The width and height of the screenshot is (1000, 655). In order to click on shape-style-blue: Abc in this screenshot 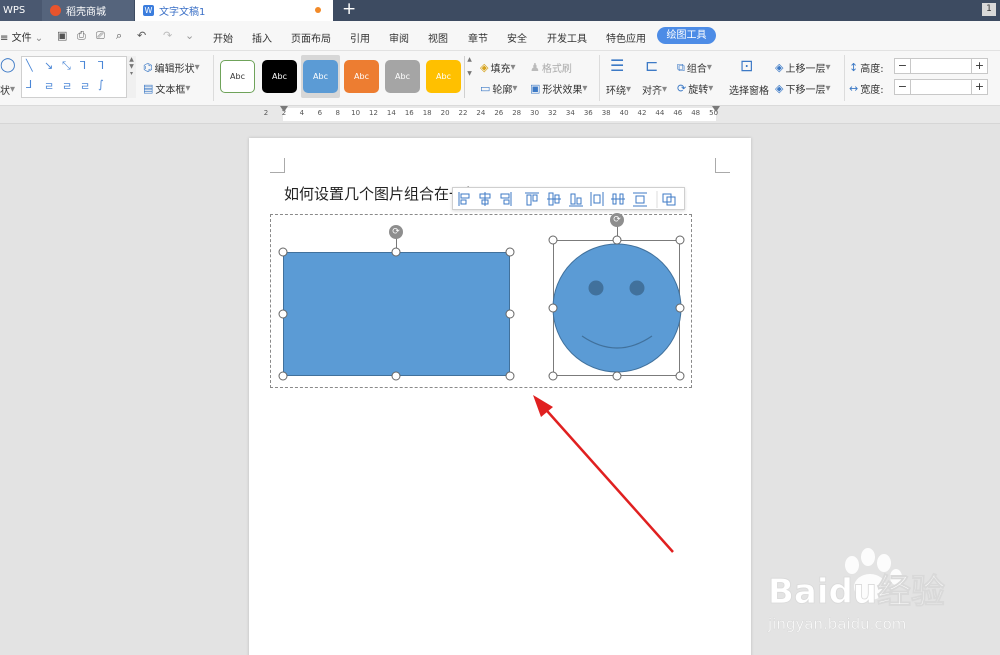, I will do `click(320, 76)`.